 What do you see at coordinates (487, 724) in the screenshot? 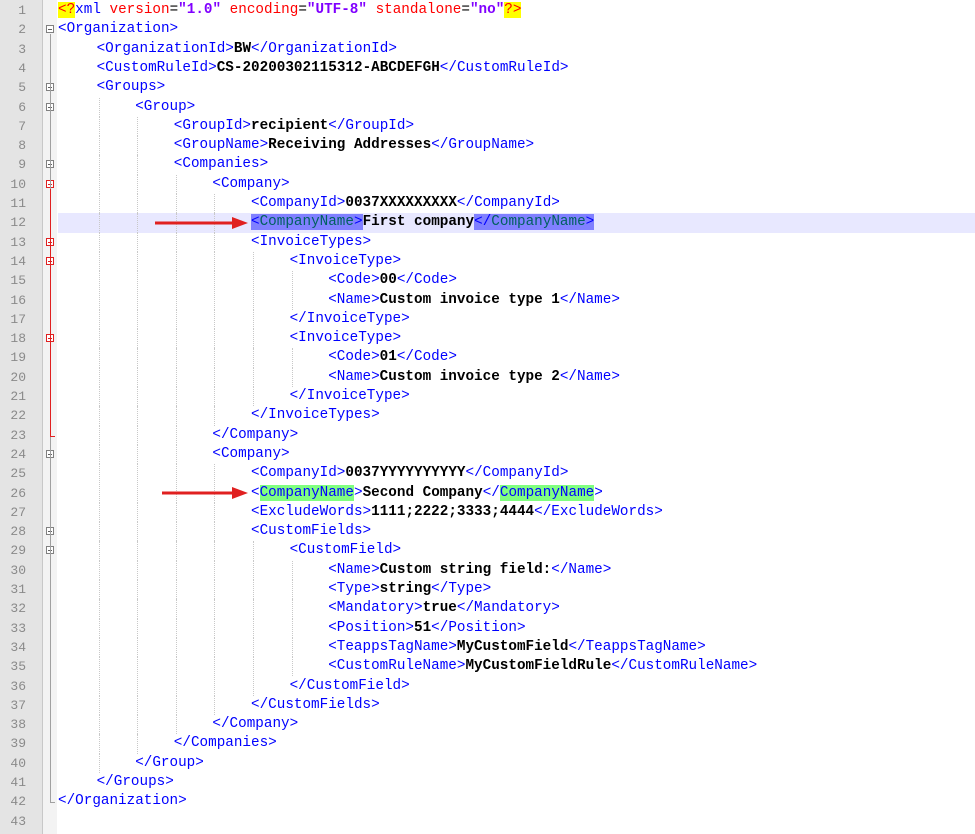
I see `code-line: 38 </Company>` at bounding box center [487, 724].